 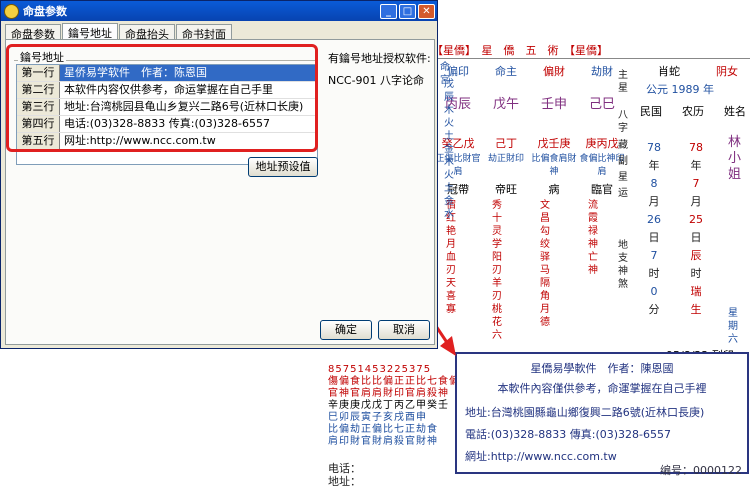 What do you see at coordinates (376, 80) in the screenshot?
I see `license-value: NCC-901 八字论命` at bounding box center [376, 80].